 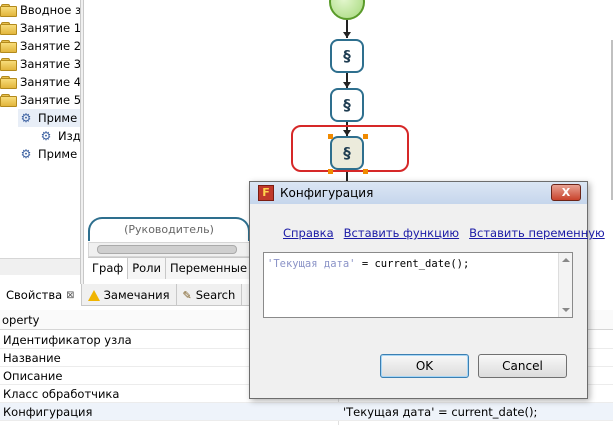 I want to click on editor-tabbar: Граф Роли Переменные Т, so click(x=178, y=268).